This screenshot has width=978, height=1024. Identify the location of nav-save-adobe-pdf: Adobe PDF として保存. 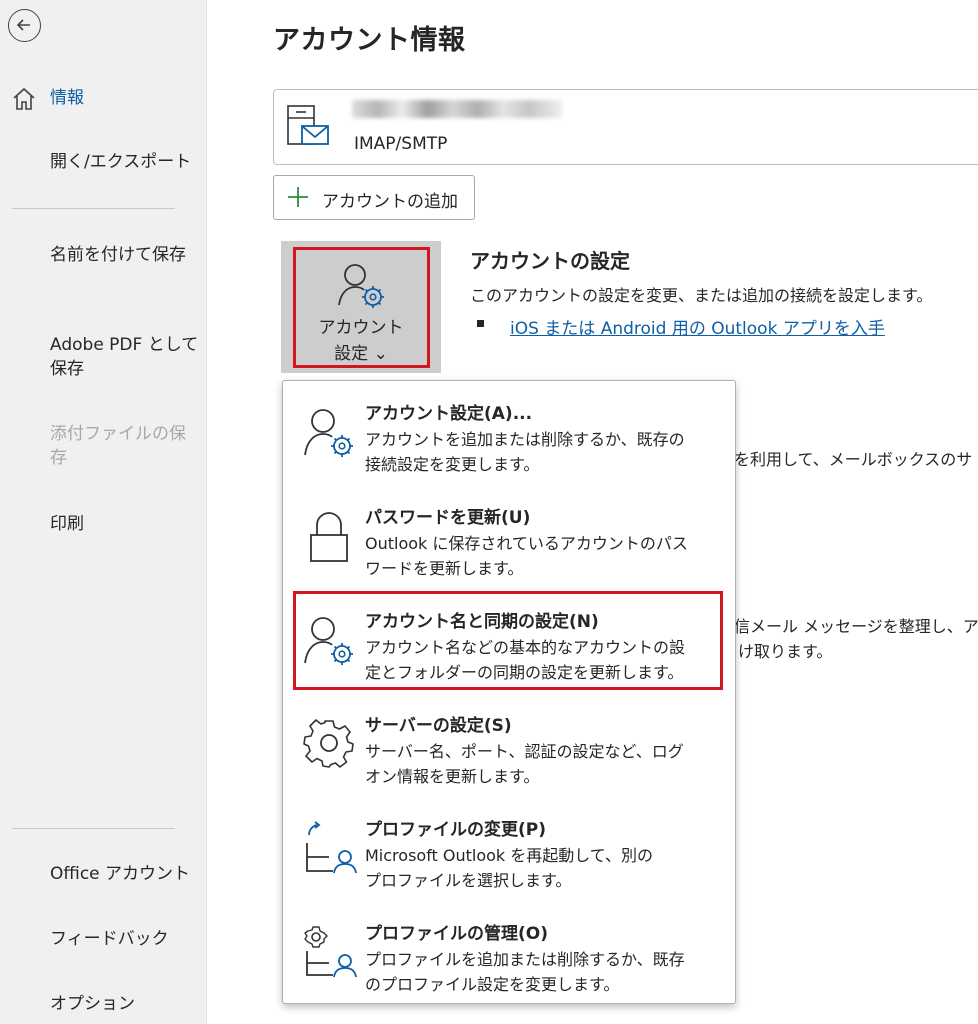
(125, 357).